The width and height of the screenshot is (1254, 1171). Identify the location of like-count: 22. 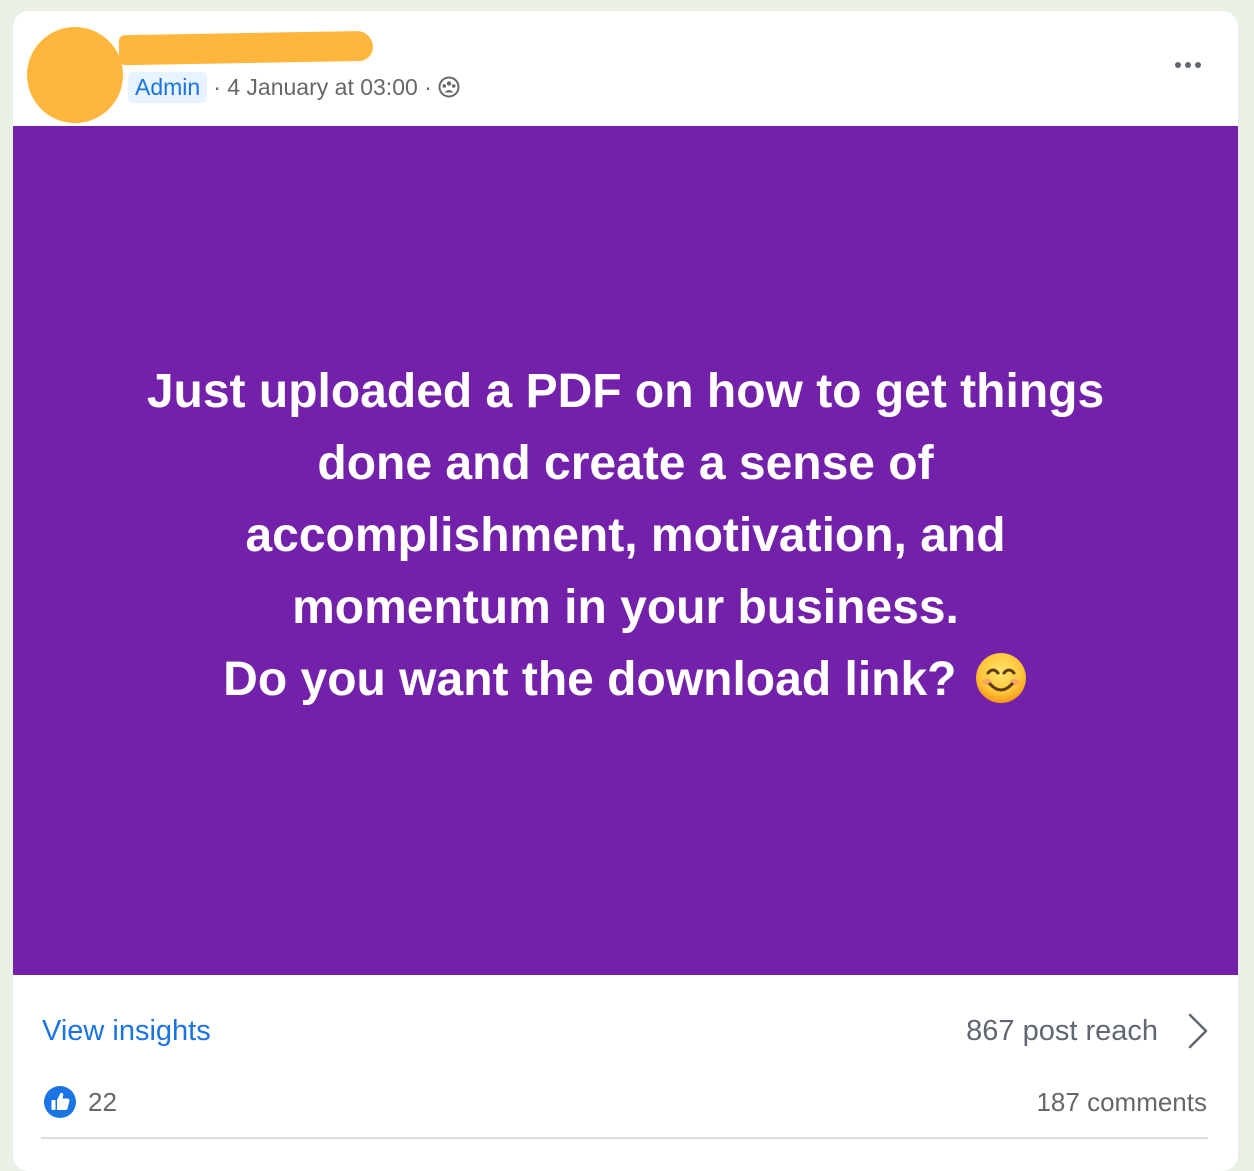
(102, 1102).